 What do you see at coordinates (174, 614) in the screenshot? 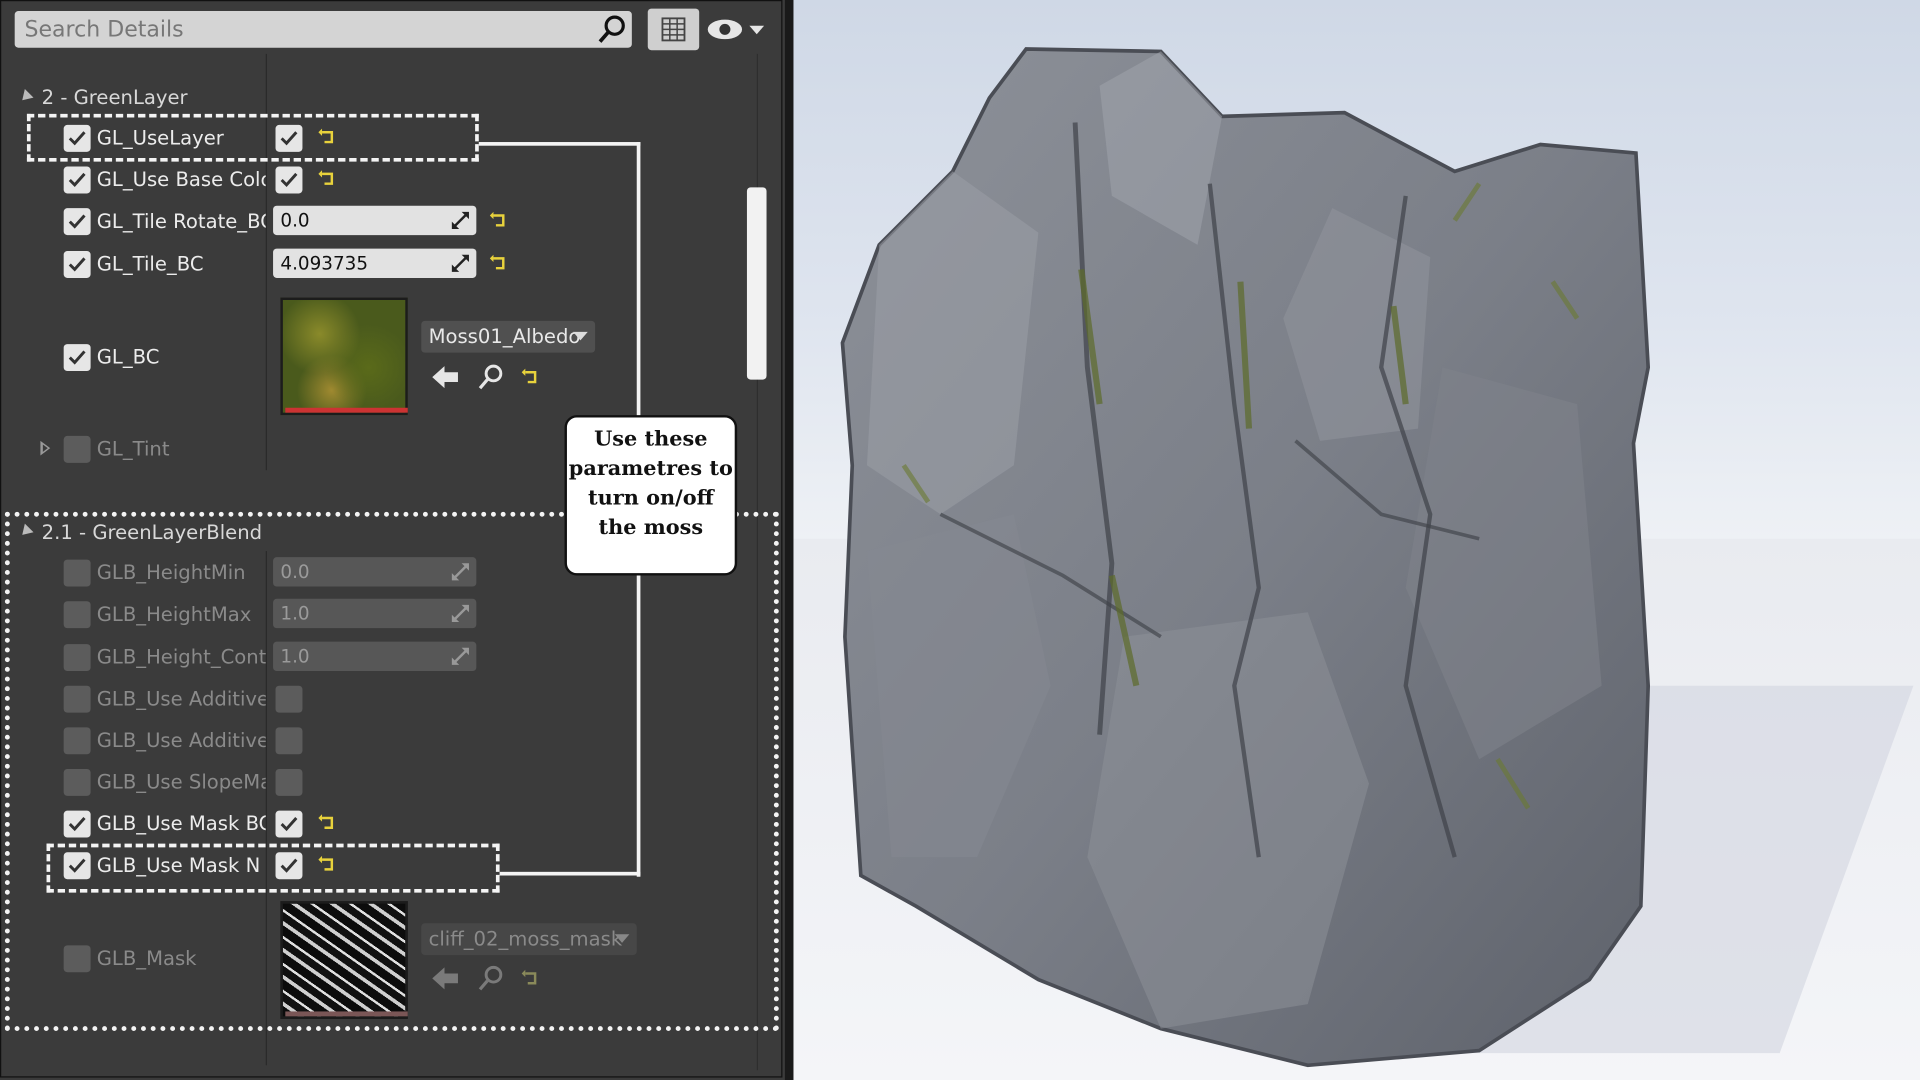
I see `param-label: GLB_HeightMax` at bounding box center [174, 614].